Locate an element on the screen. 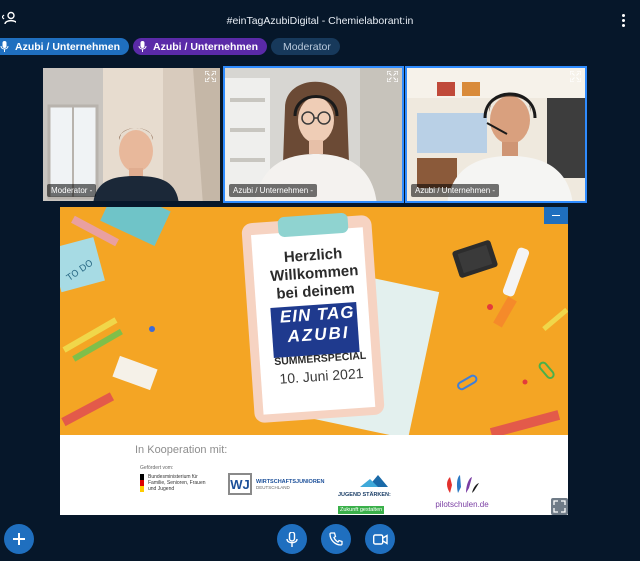 The image size is (640, 561). handprint-icon is located at coordinates (463, 484).